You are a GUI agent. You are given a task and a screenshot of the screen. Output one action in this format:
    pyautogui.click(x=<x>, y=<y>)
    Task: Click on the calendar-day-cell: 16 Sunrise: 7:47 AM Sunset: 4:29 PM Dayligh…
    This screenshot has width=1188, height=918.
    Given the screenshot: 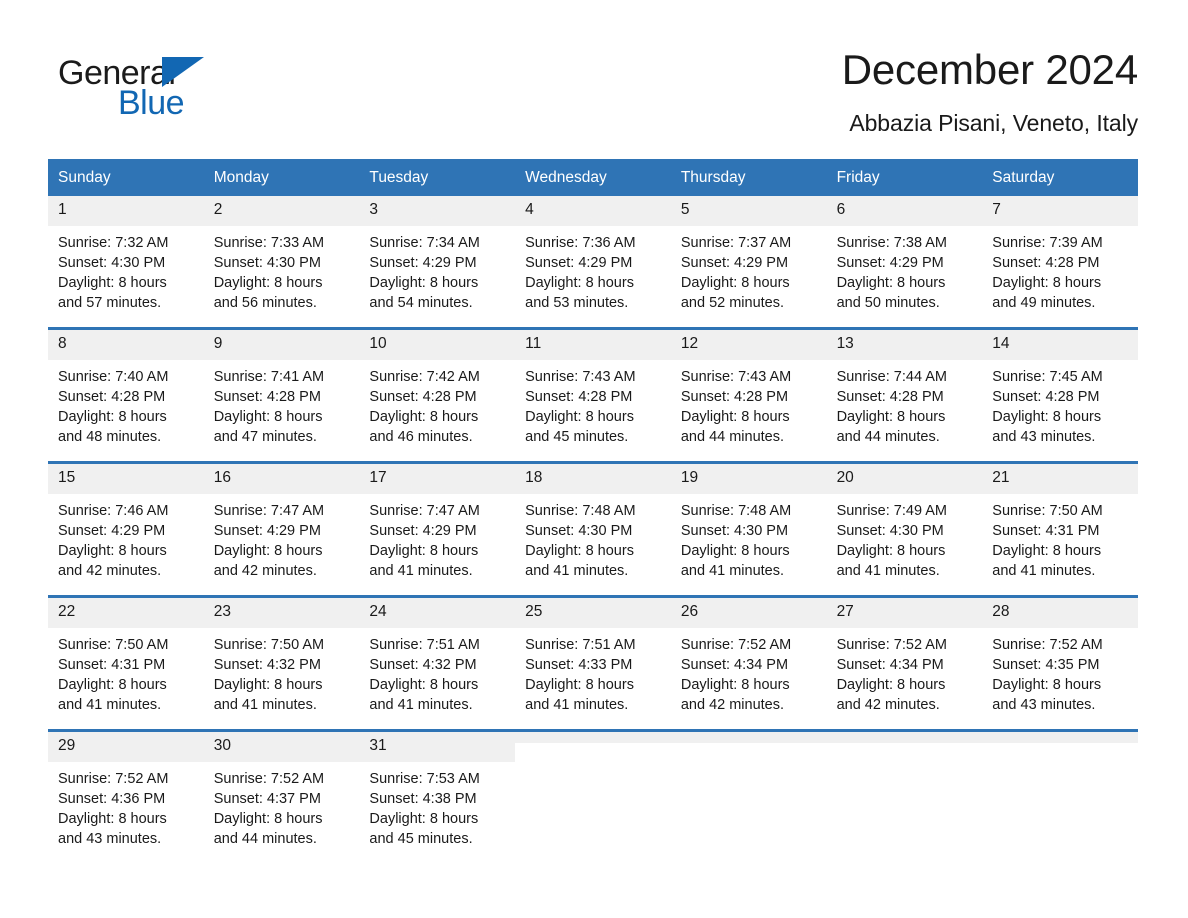 What is the action you would take?
    pyautogui.click(x=281, y=524)
    